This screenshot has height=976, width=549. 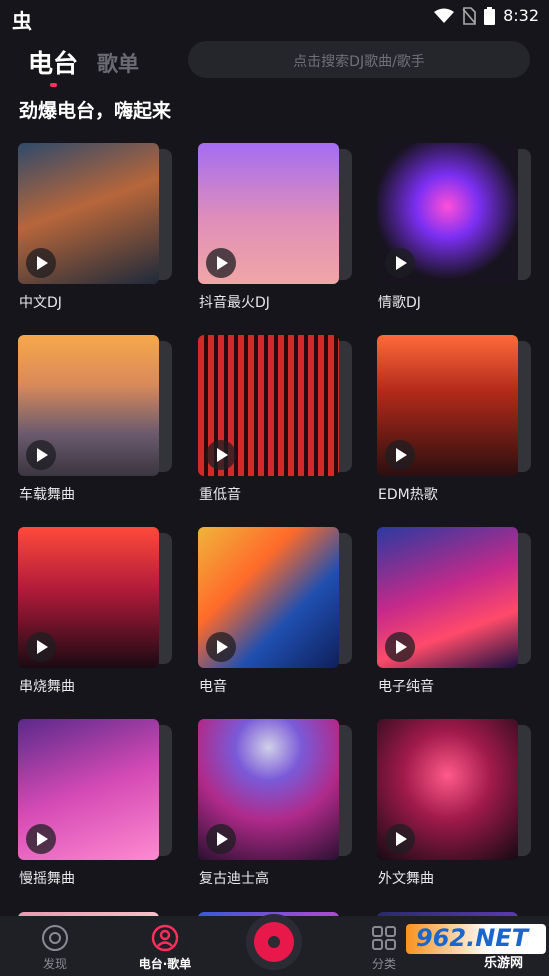 What do you see at coordinates (95, 111) in the screenshot?
I see `section-title: 劲爆电台，嗨起来` at bounding box center [95, 111].